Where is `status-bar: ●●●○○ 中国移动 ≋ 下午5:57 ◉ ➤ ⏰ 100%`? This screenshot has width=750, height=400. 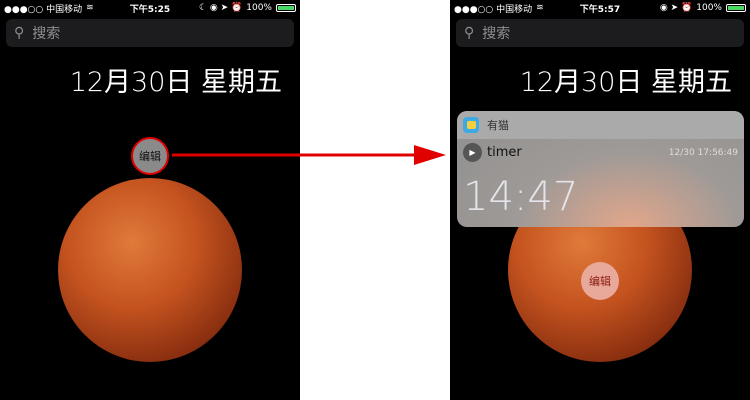 status-bar: ●●●○○ 中国移动 ≋ 下午5:57 ◉ ➤ ⏰ 100% is located at coordinates (600, 8).